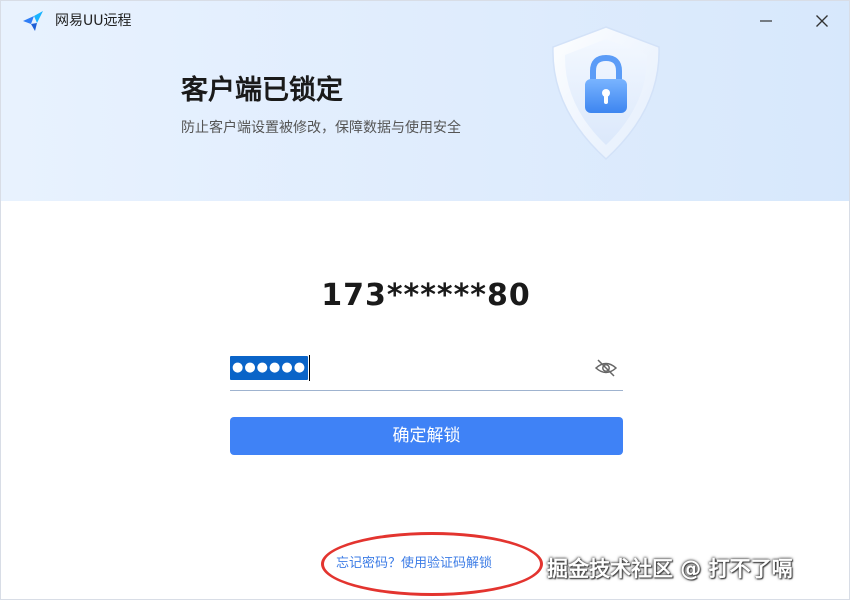  Describe the element at coordinates (606, 93) in the screenshot. I see `shield-lock-icon` at that location.